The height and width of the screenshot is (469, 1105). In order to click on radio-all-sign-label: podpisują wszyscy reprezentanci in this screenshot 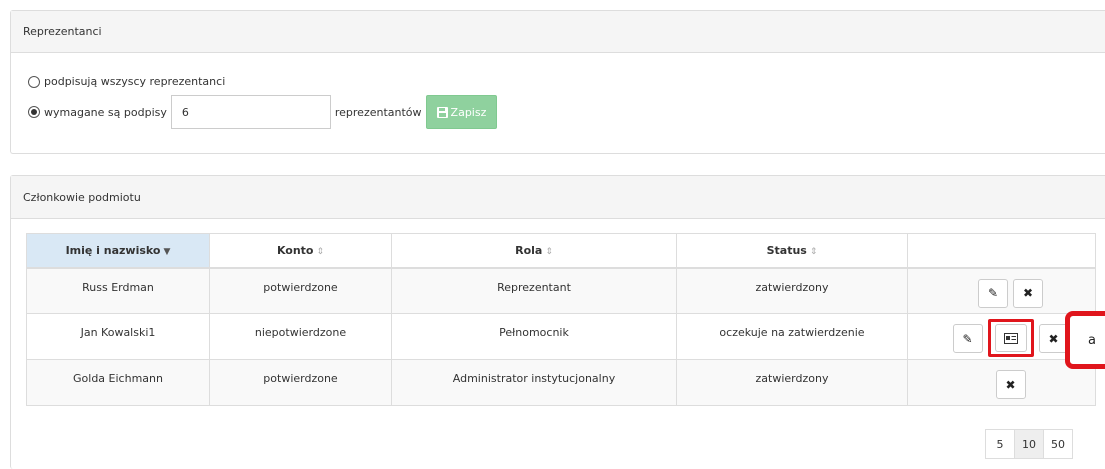, I will do `click(135, 81)`.